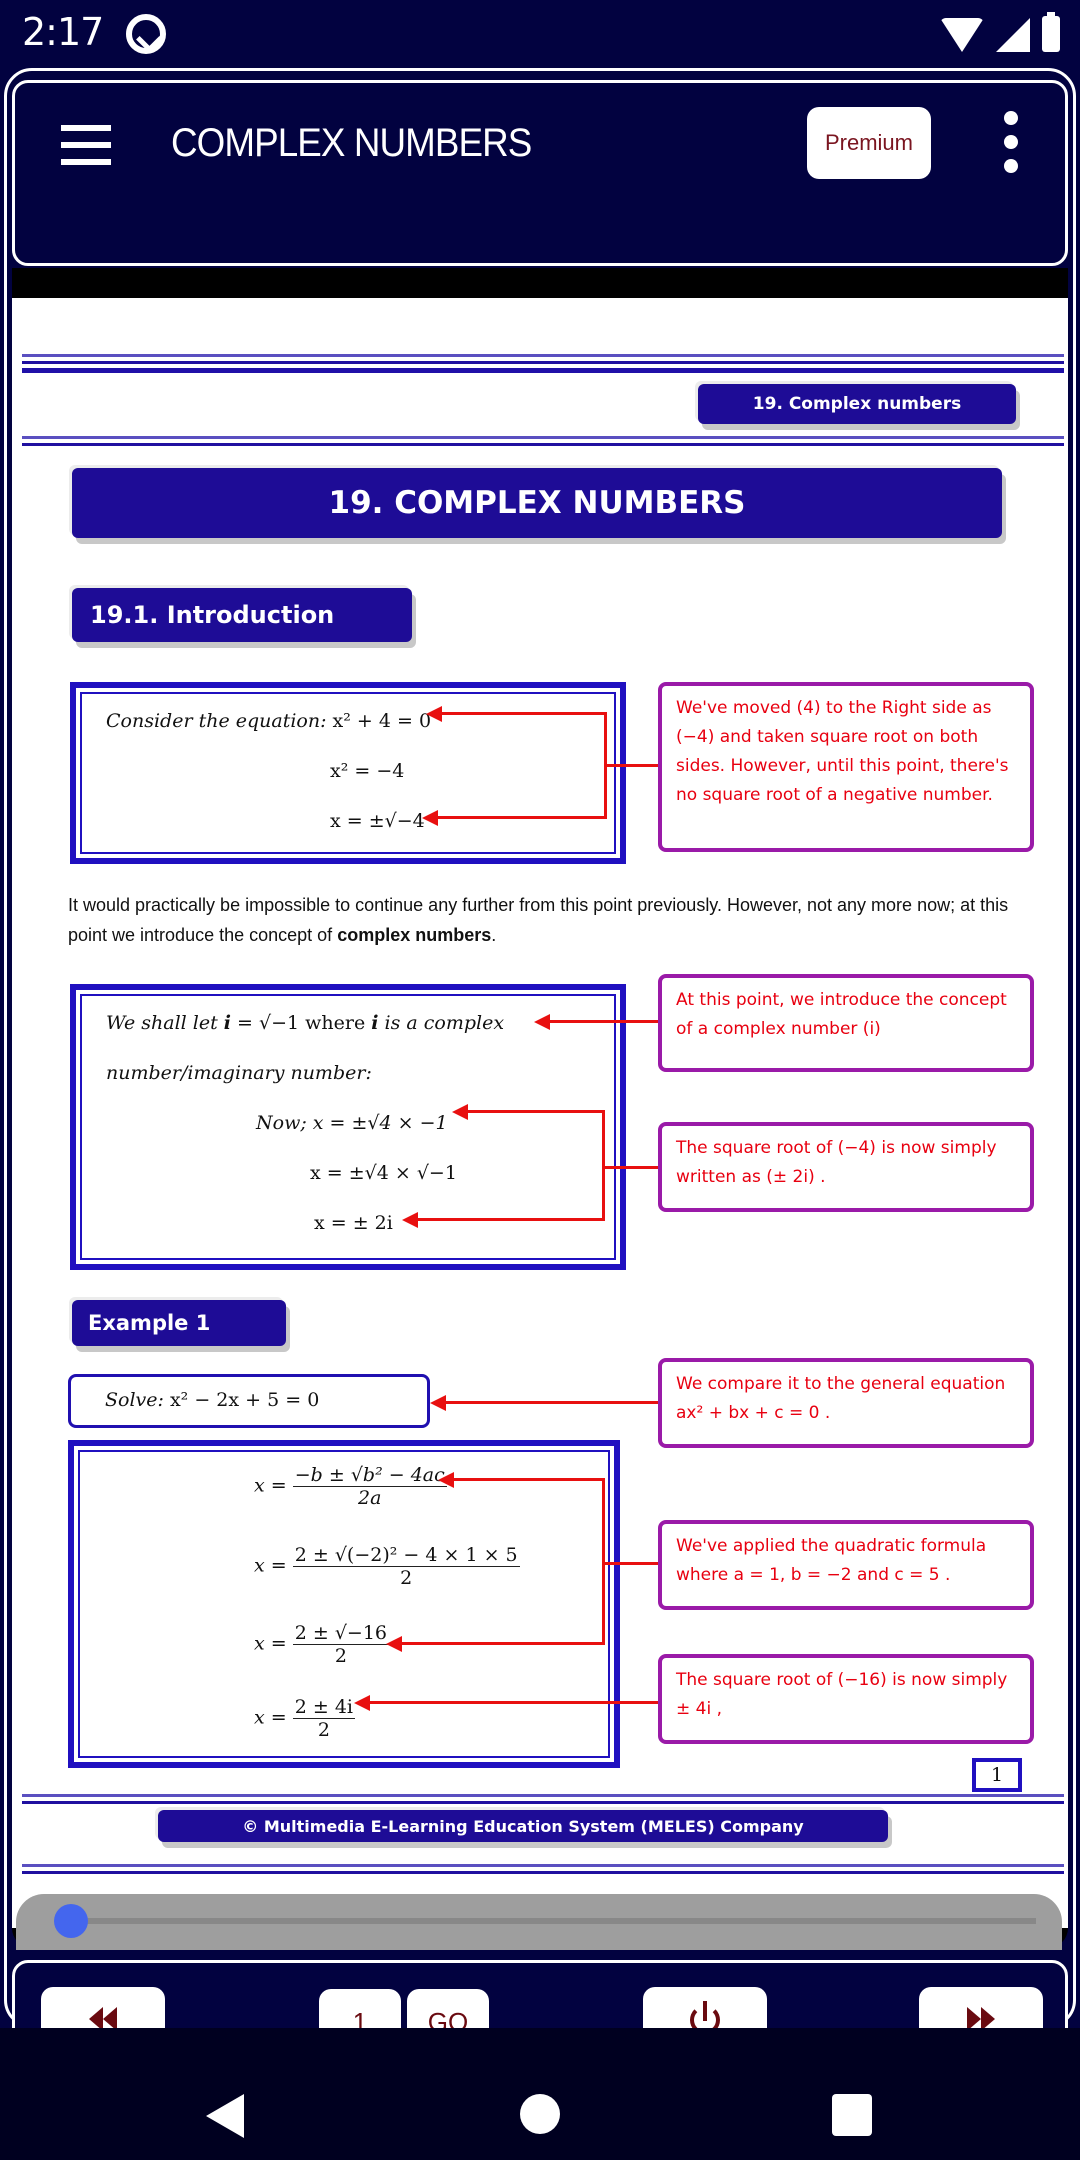 The height and width of the screenshot is (2160, 1080). I want to click on page-number: 1, so click(997, 1775).